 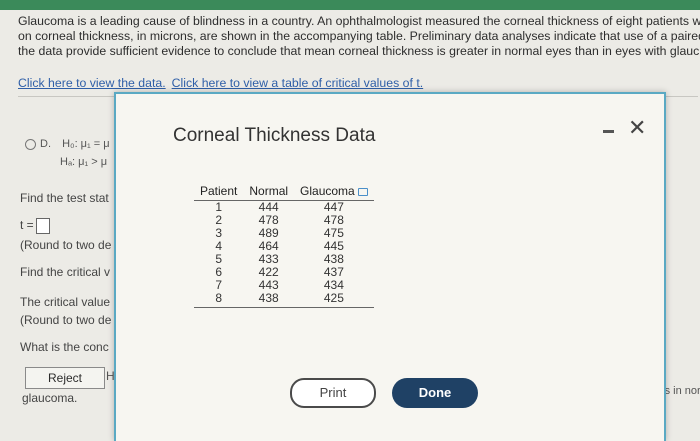 I want to click on column-header-normal: Normal, so click(x=269, y=191).